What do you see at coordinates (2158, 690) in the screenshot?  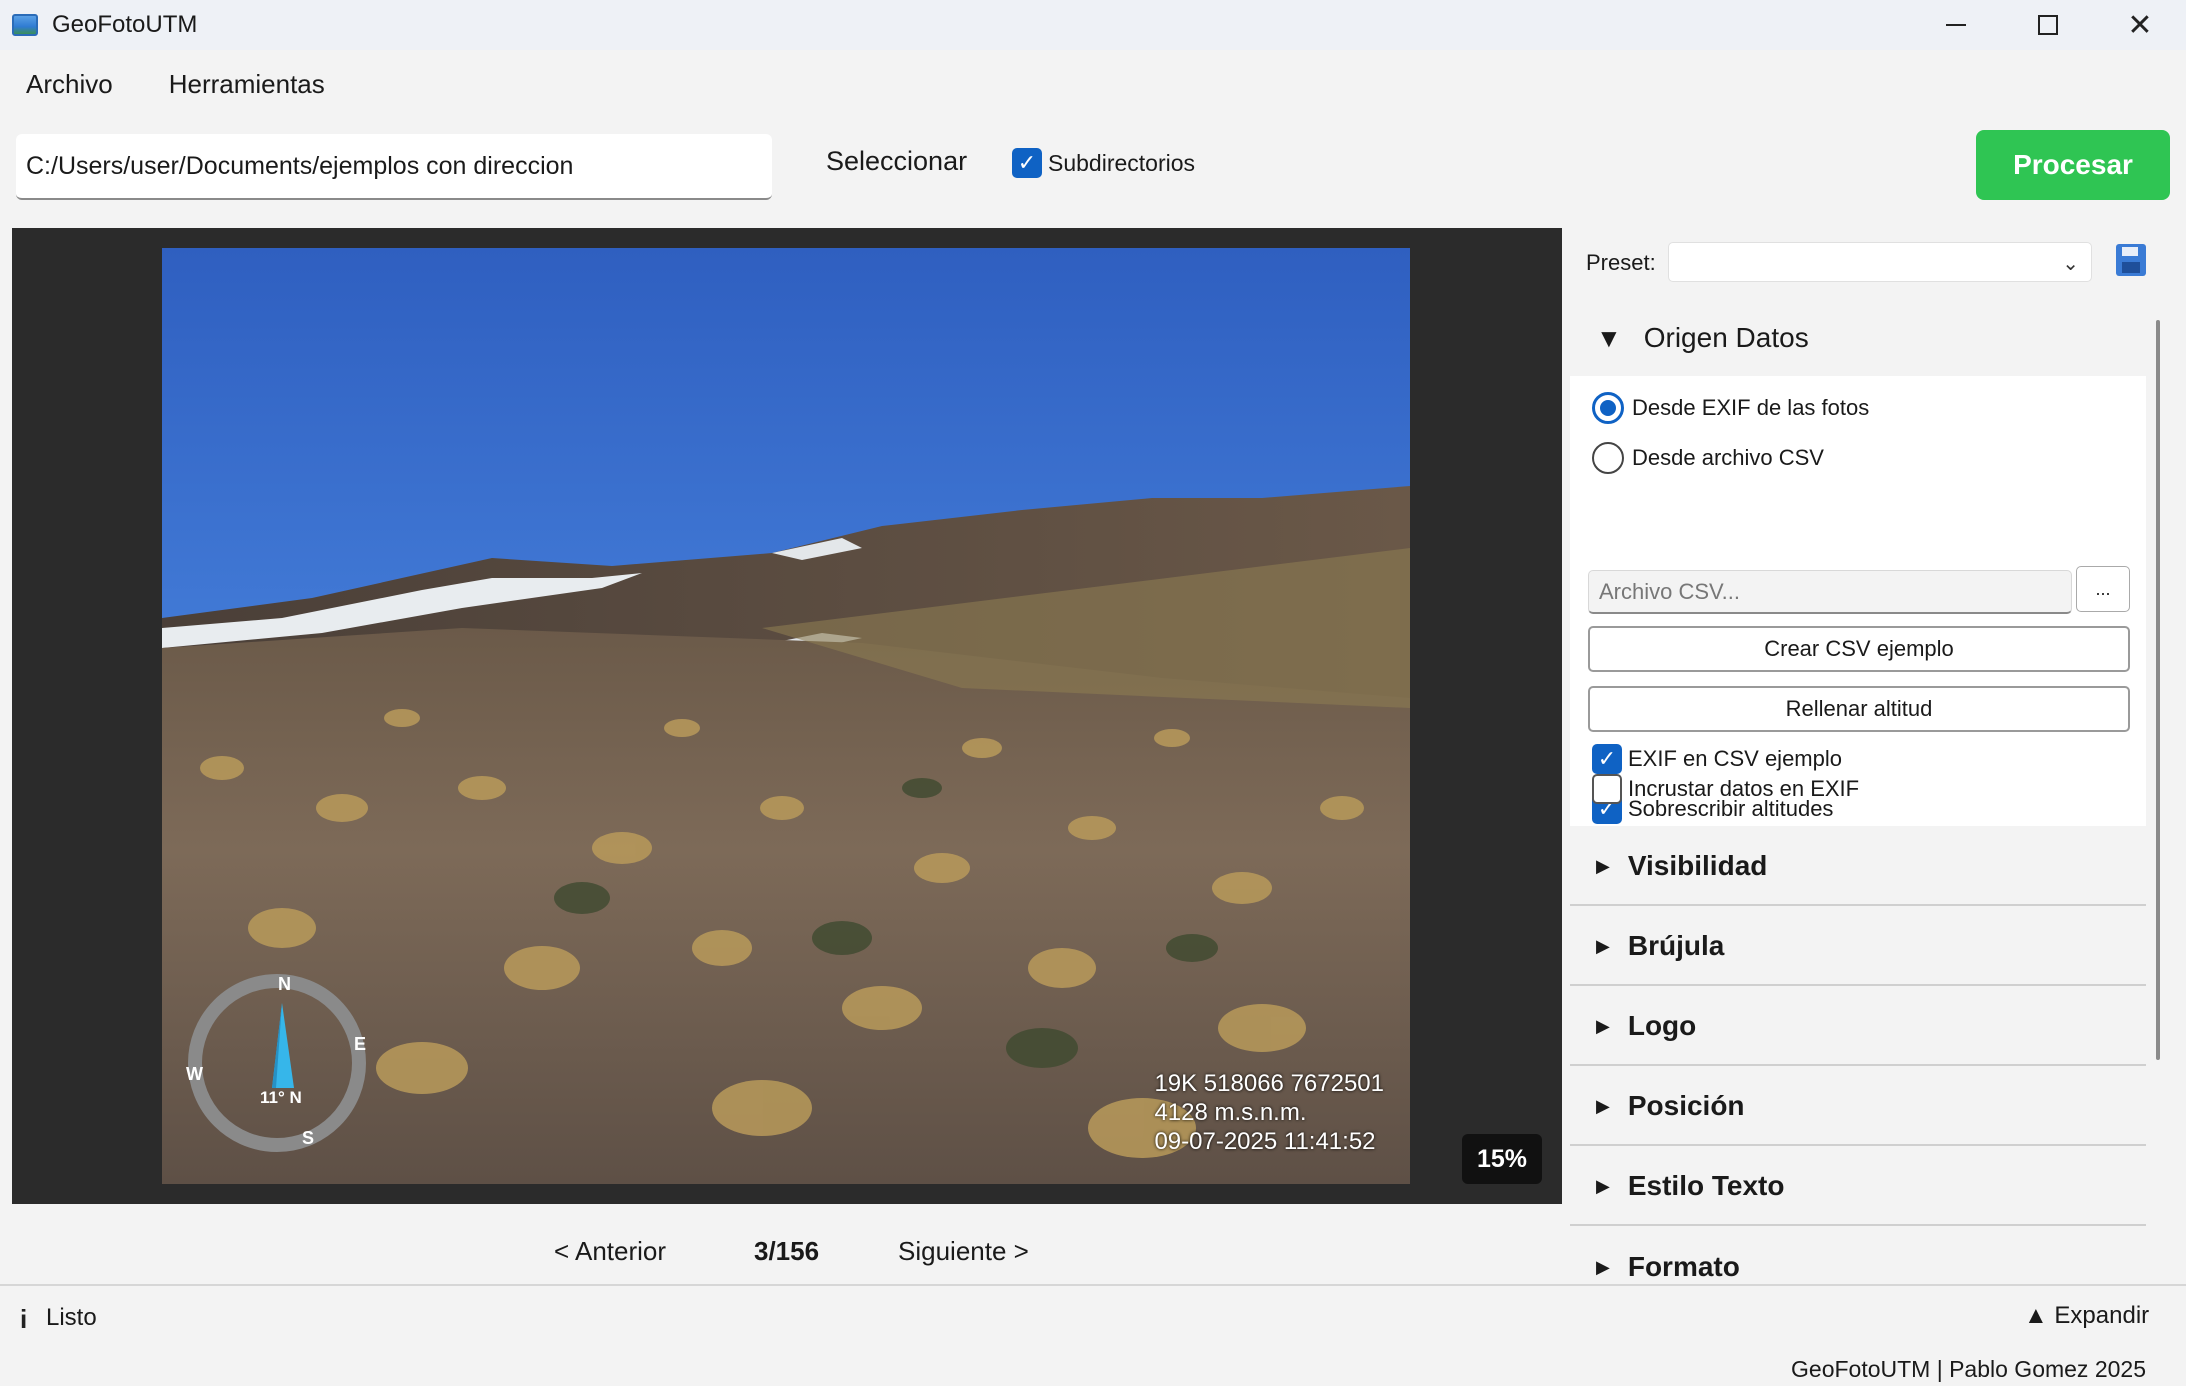 I see `panel-scrollbar` at bounding box center [2158, 690].